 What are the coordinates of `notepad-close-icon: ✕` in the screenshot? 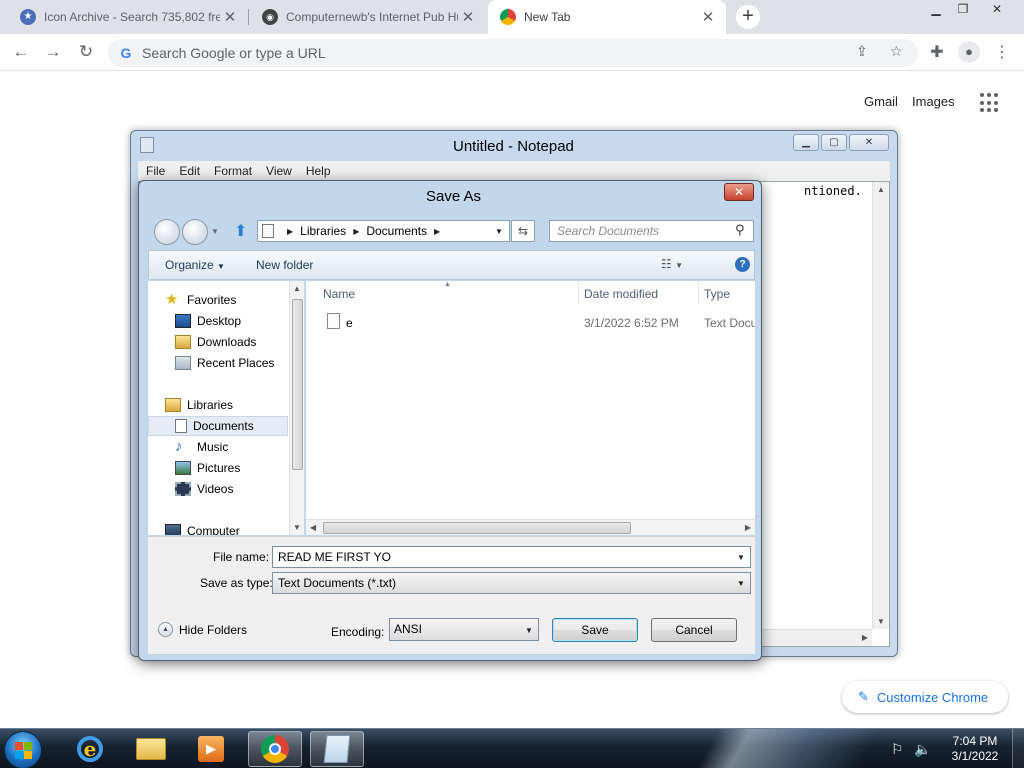 It's located at (869, 142).